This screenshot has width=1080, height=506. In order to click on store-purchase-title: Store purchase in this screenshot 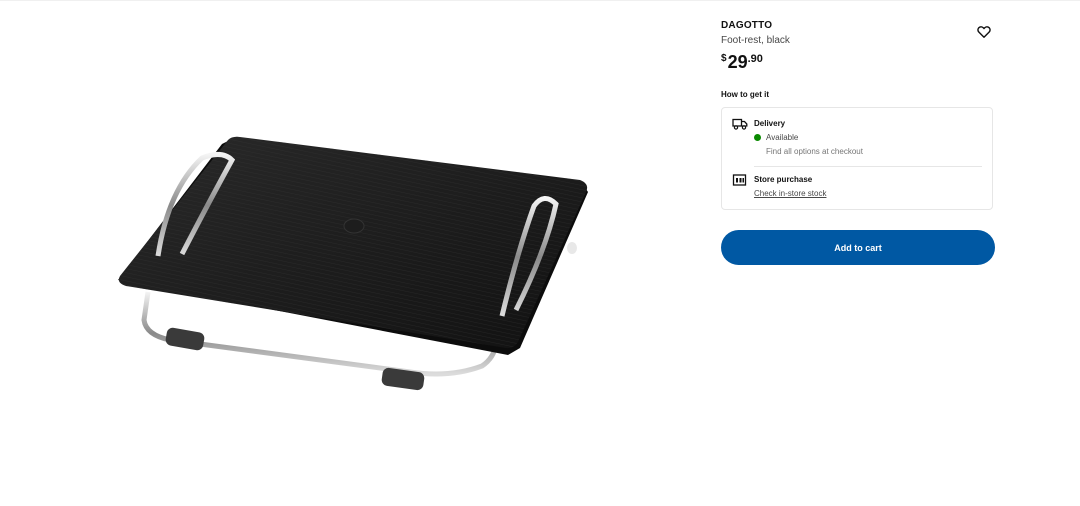, I will do `click(783, 179)`.